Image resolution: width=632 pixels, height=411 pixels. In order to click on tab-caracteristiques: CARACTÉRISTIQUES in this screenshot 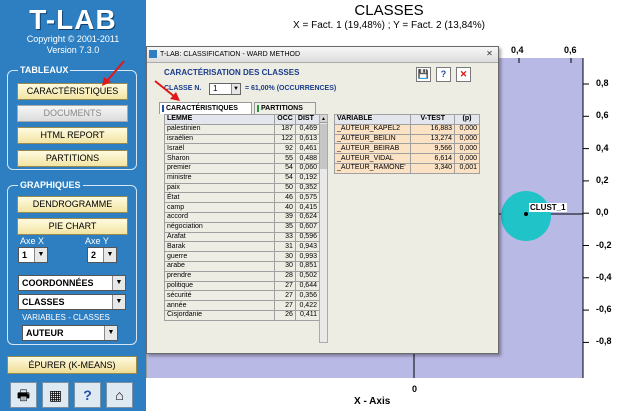, I will do `click(205, 108)`.